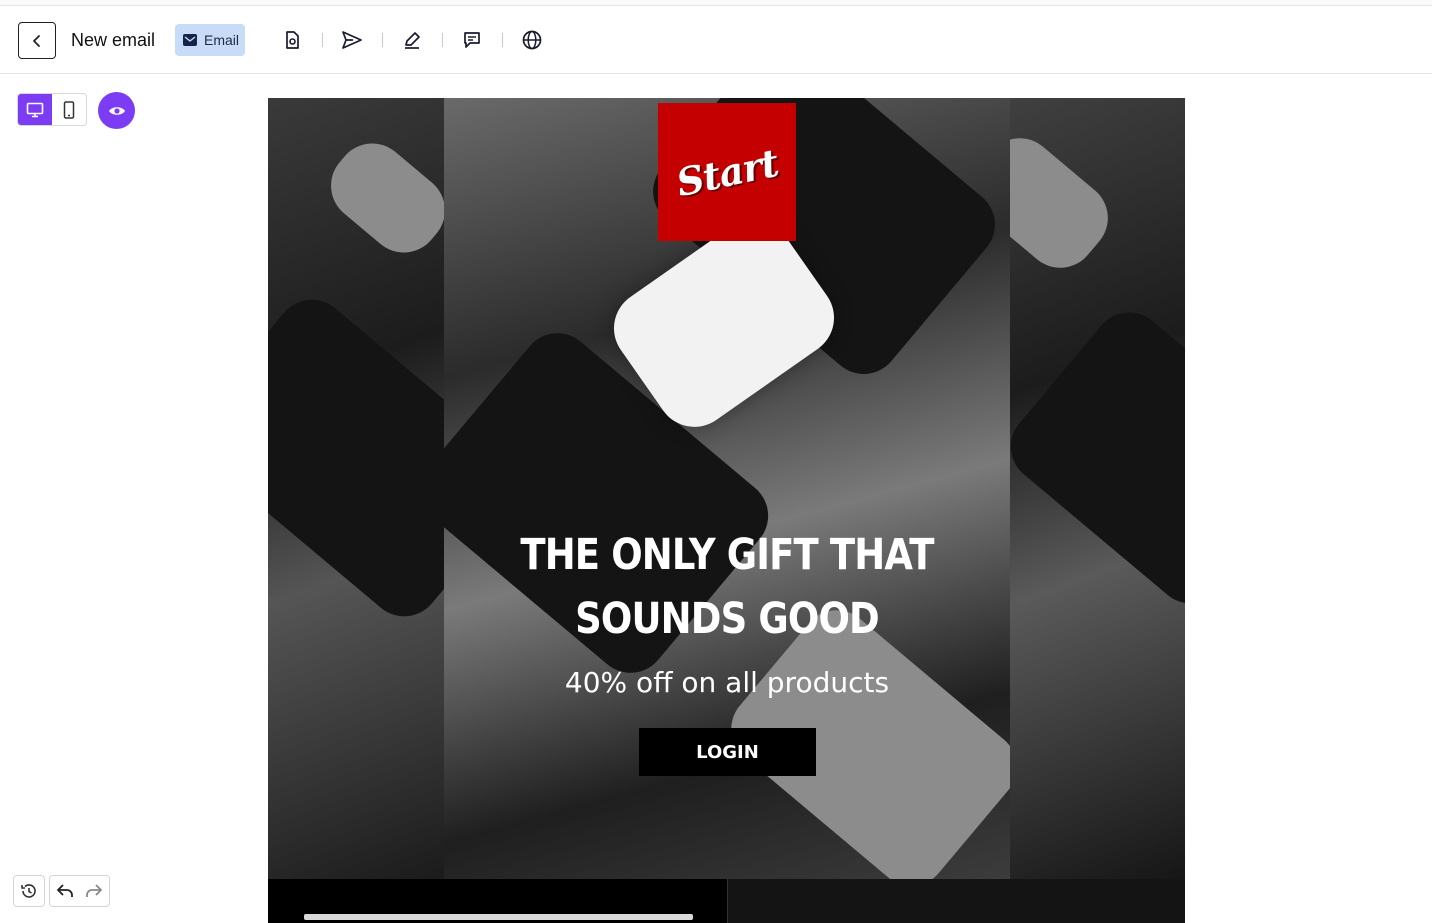  I want to click on mobile-icon, so click(69, 109).